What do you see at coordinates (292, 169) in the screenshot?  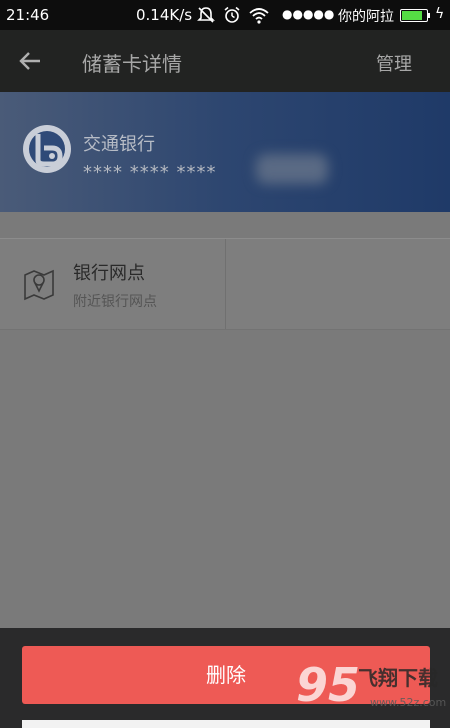 I see `card-number-blur` at bounding box center [292, 169].